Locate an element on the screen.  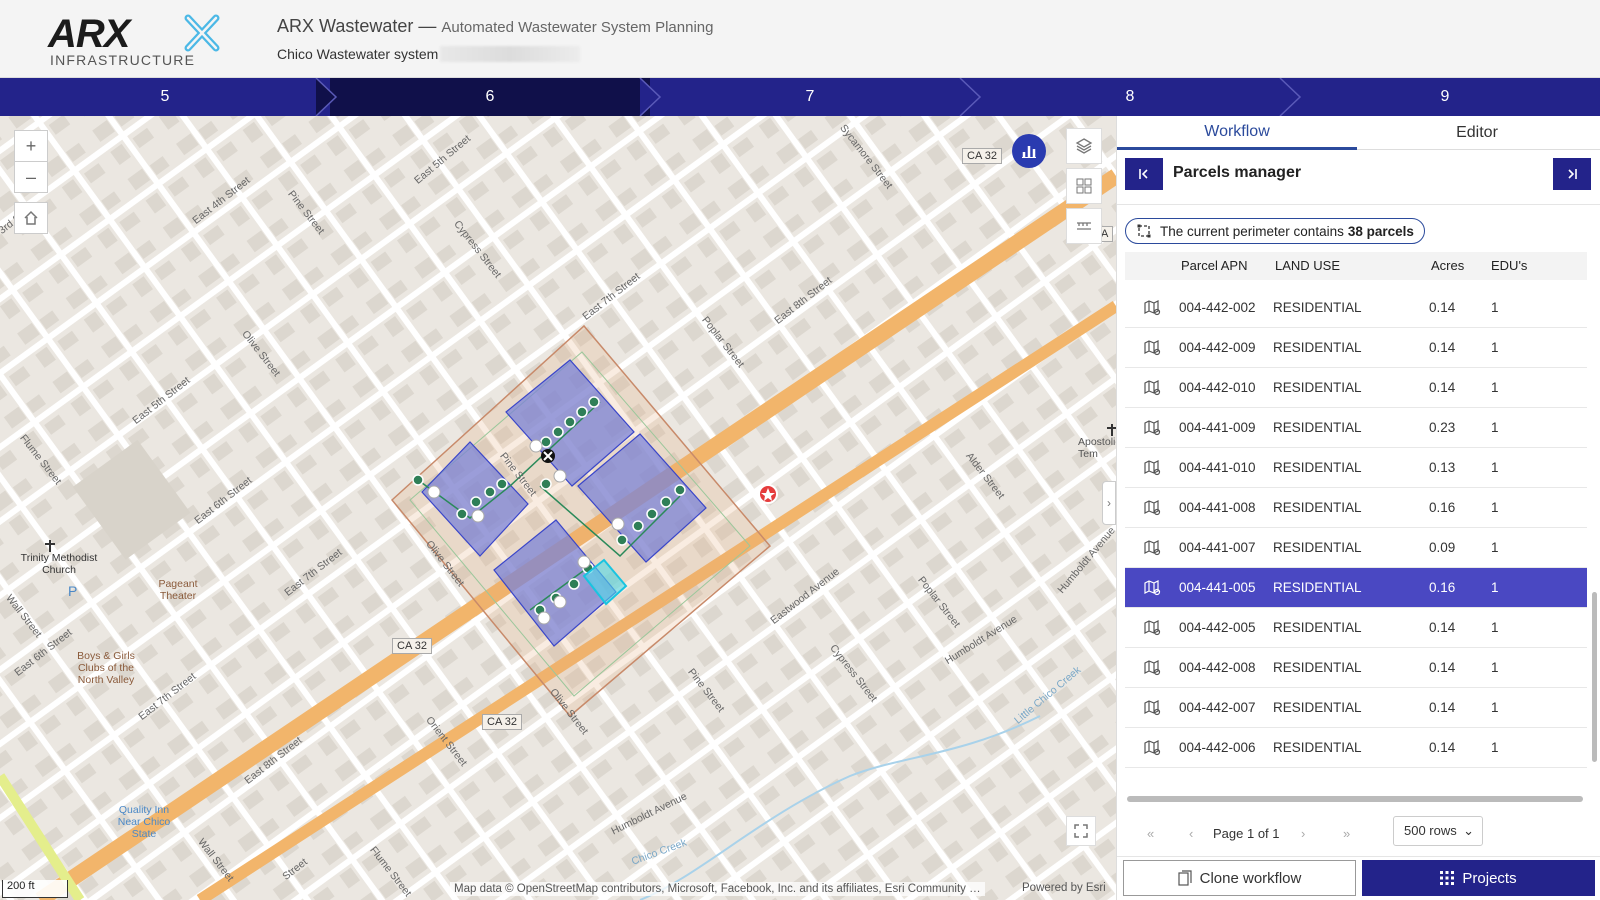
vertical-scrollbar is located at coordinates (1595, 517).